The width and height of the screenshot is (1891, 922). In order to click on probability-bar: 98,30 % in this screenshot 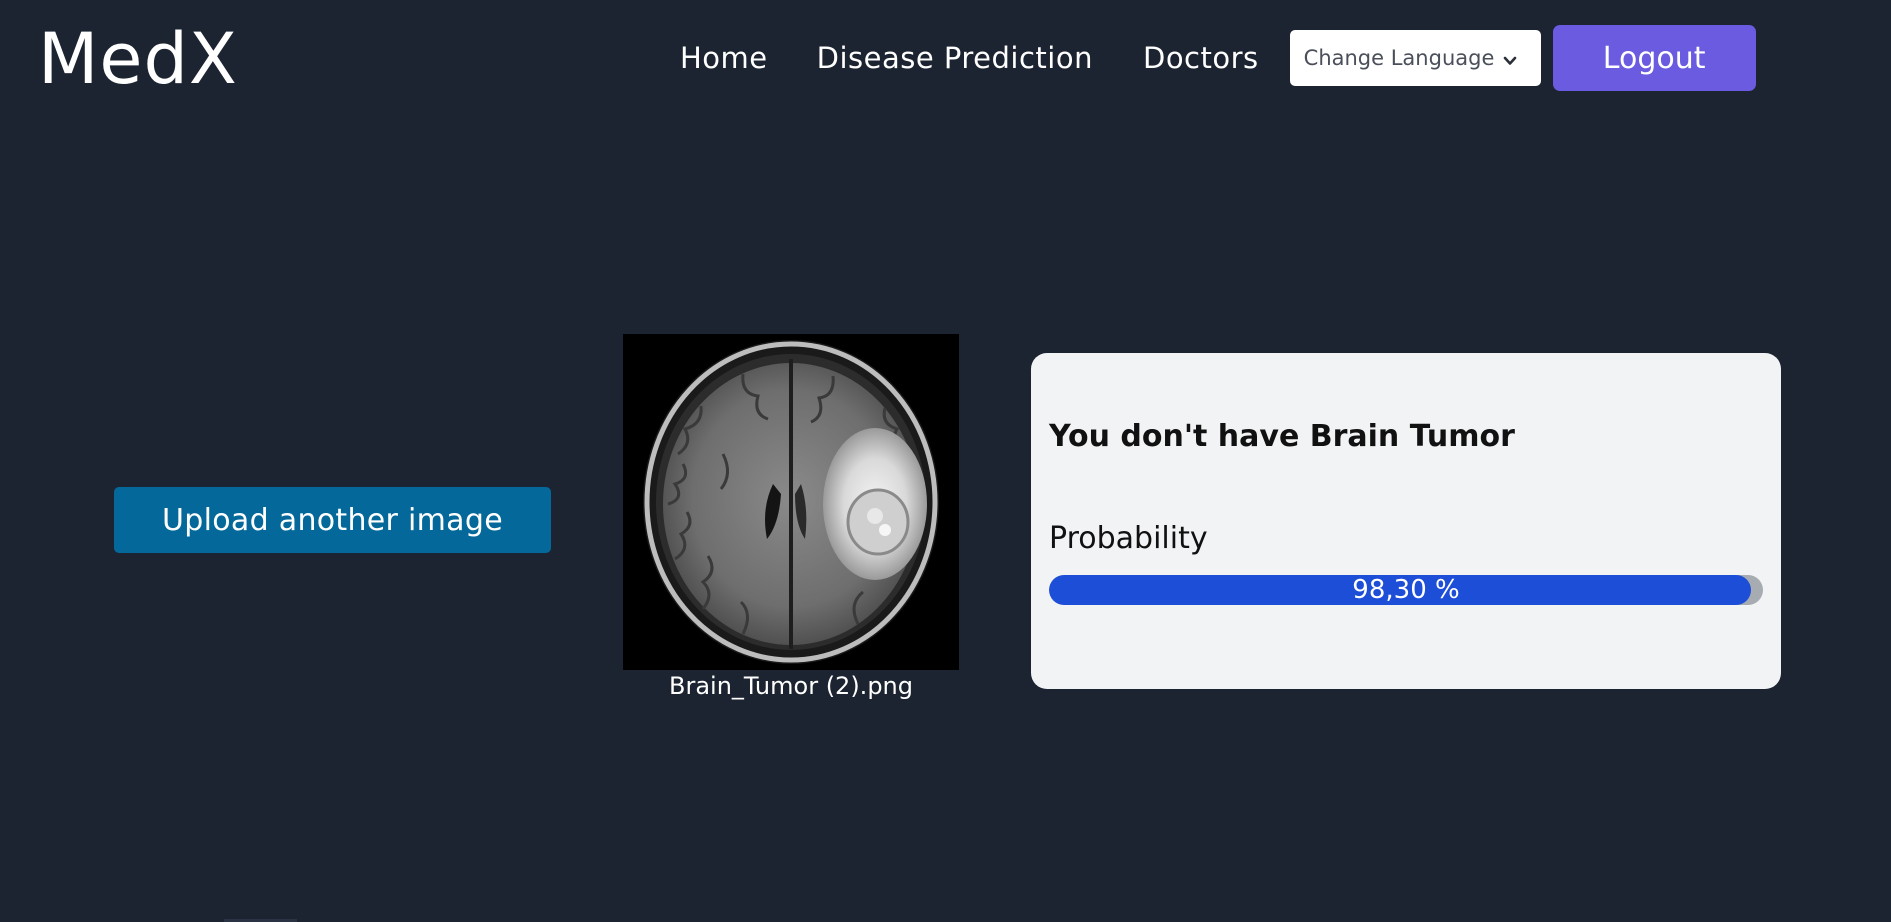, I will do `click(1406, 590)`.